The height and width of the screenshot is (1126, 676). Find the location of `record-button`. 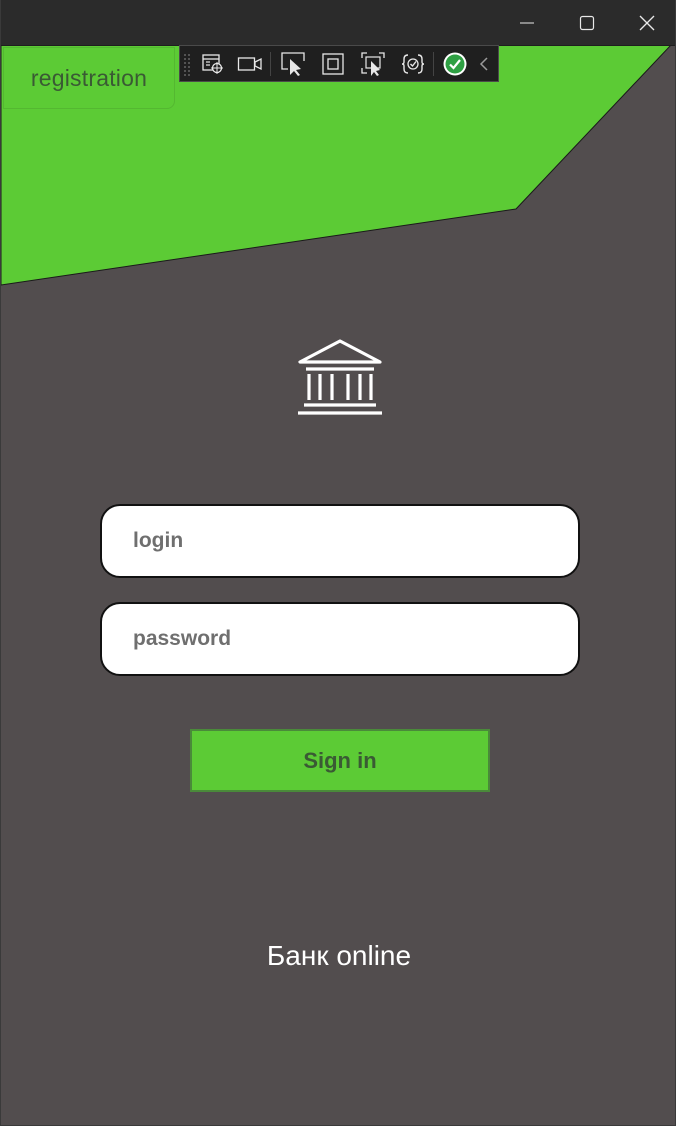

record-button is located at coordinates (250, 64).